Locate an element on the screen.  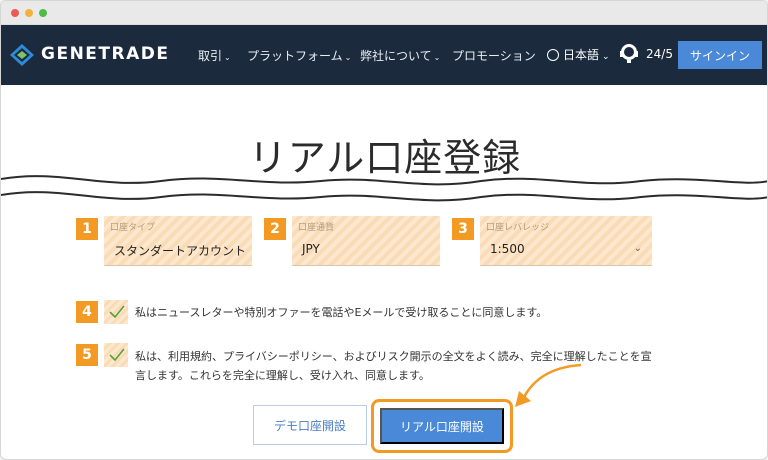
account-type-field: 口座タイプ スタンダートアカウント is located at coordinates (178, 241).